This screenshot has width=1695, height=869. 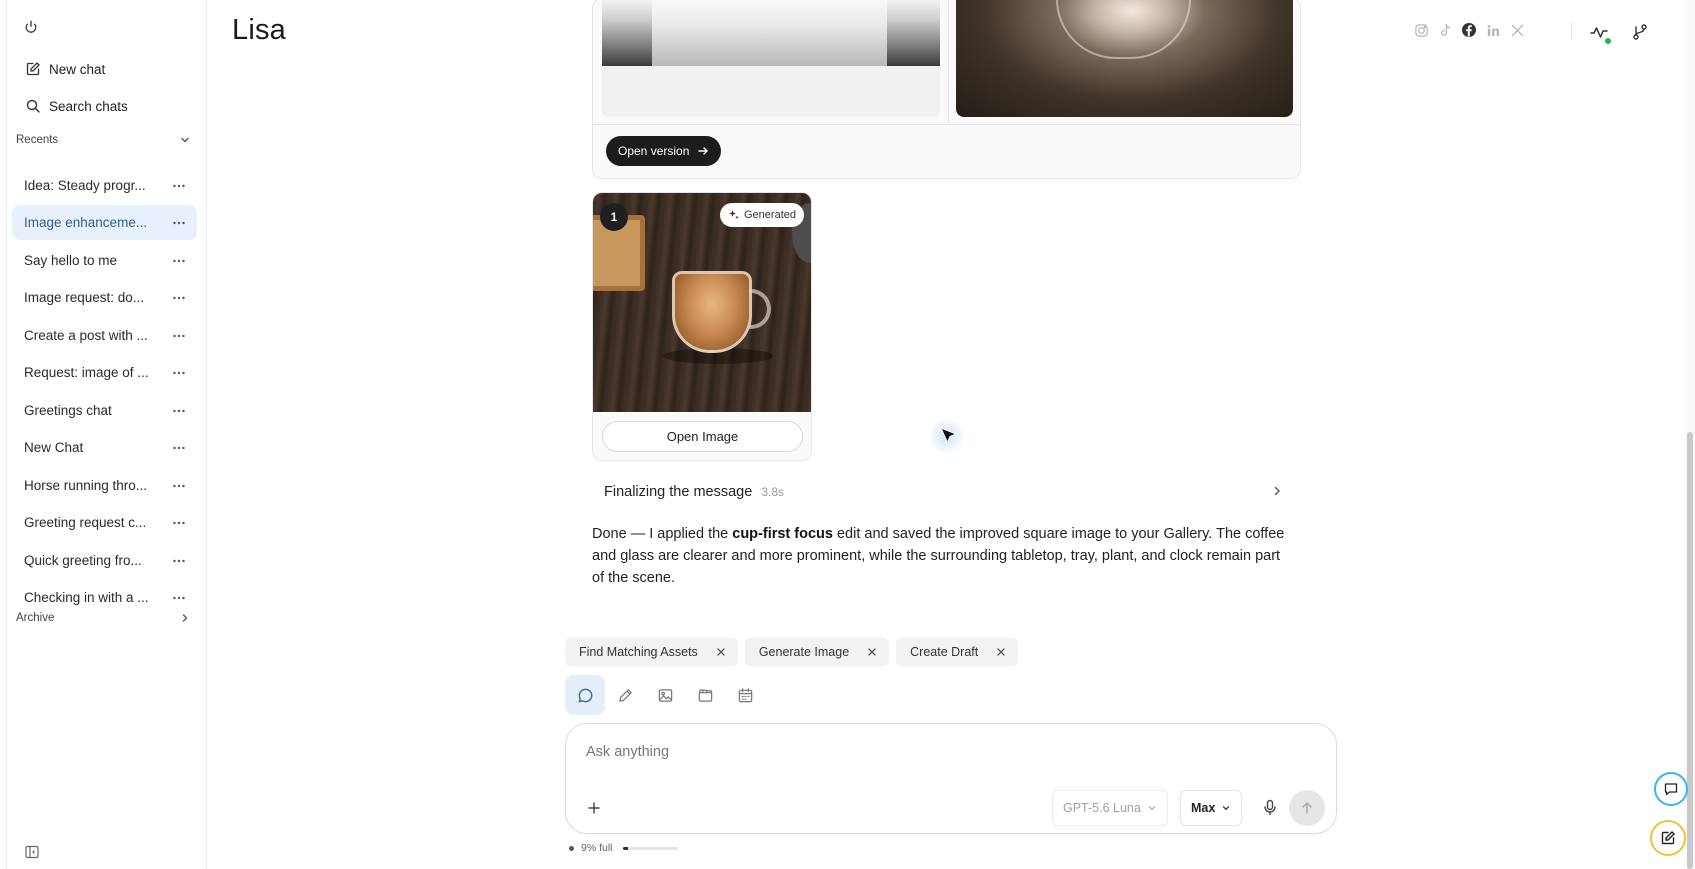 I want to click on archive-header: Archive, so click(x=106, y=618).